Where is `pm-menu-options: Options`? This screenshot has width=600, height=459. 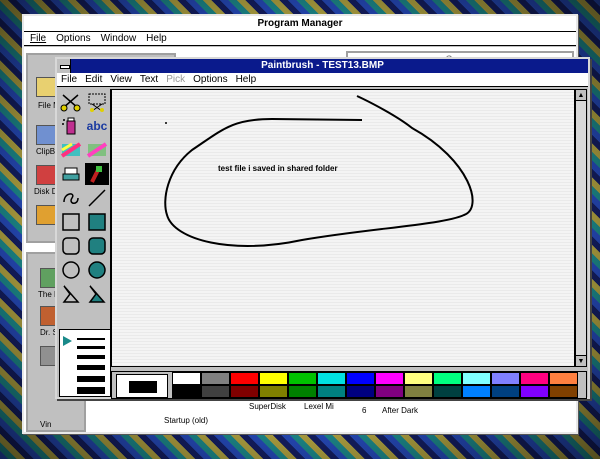
pm-menu-options: Options is located at coordinates (73, 38).